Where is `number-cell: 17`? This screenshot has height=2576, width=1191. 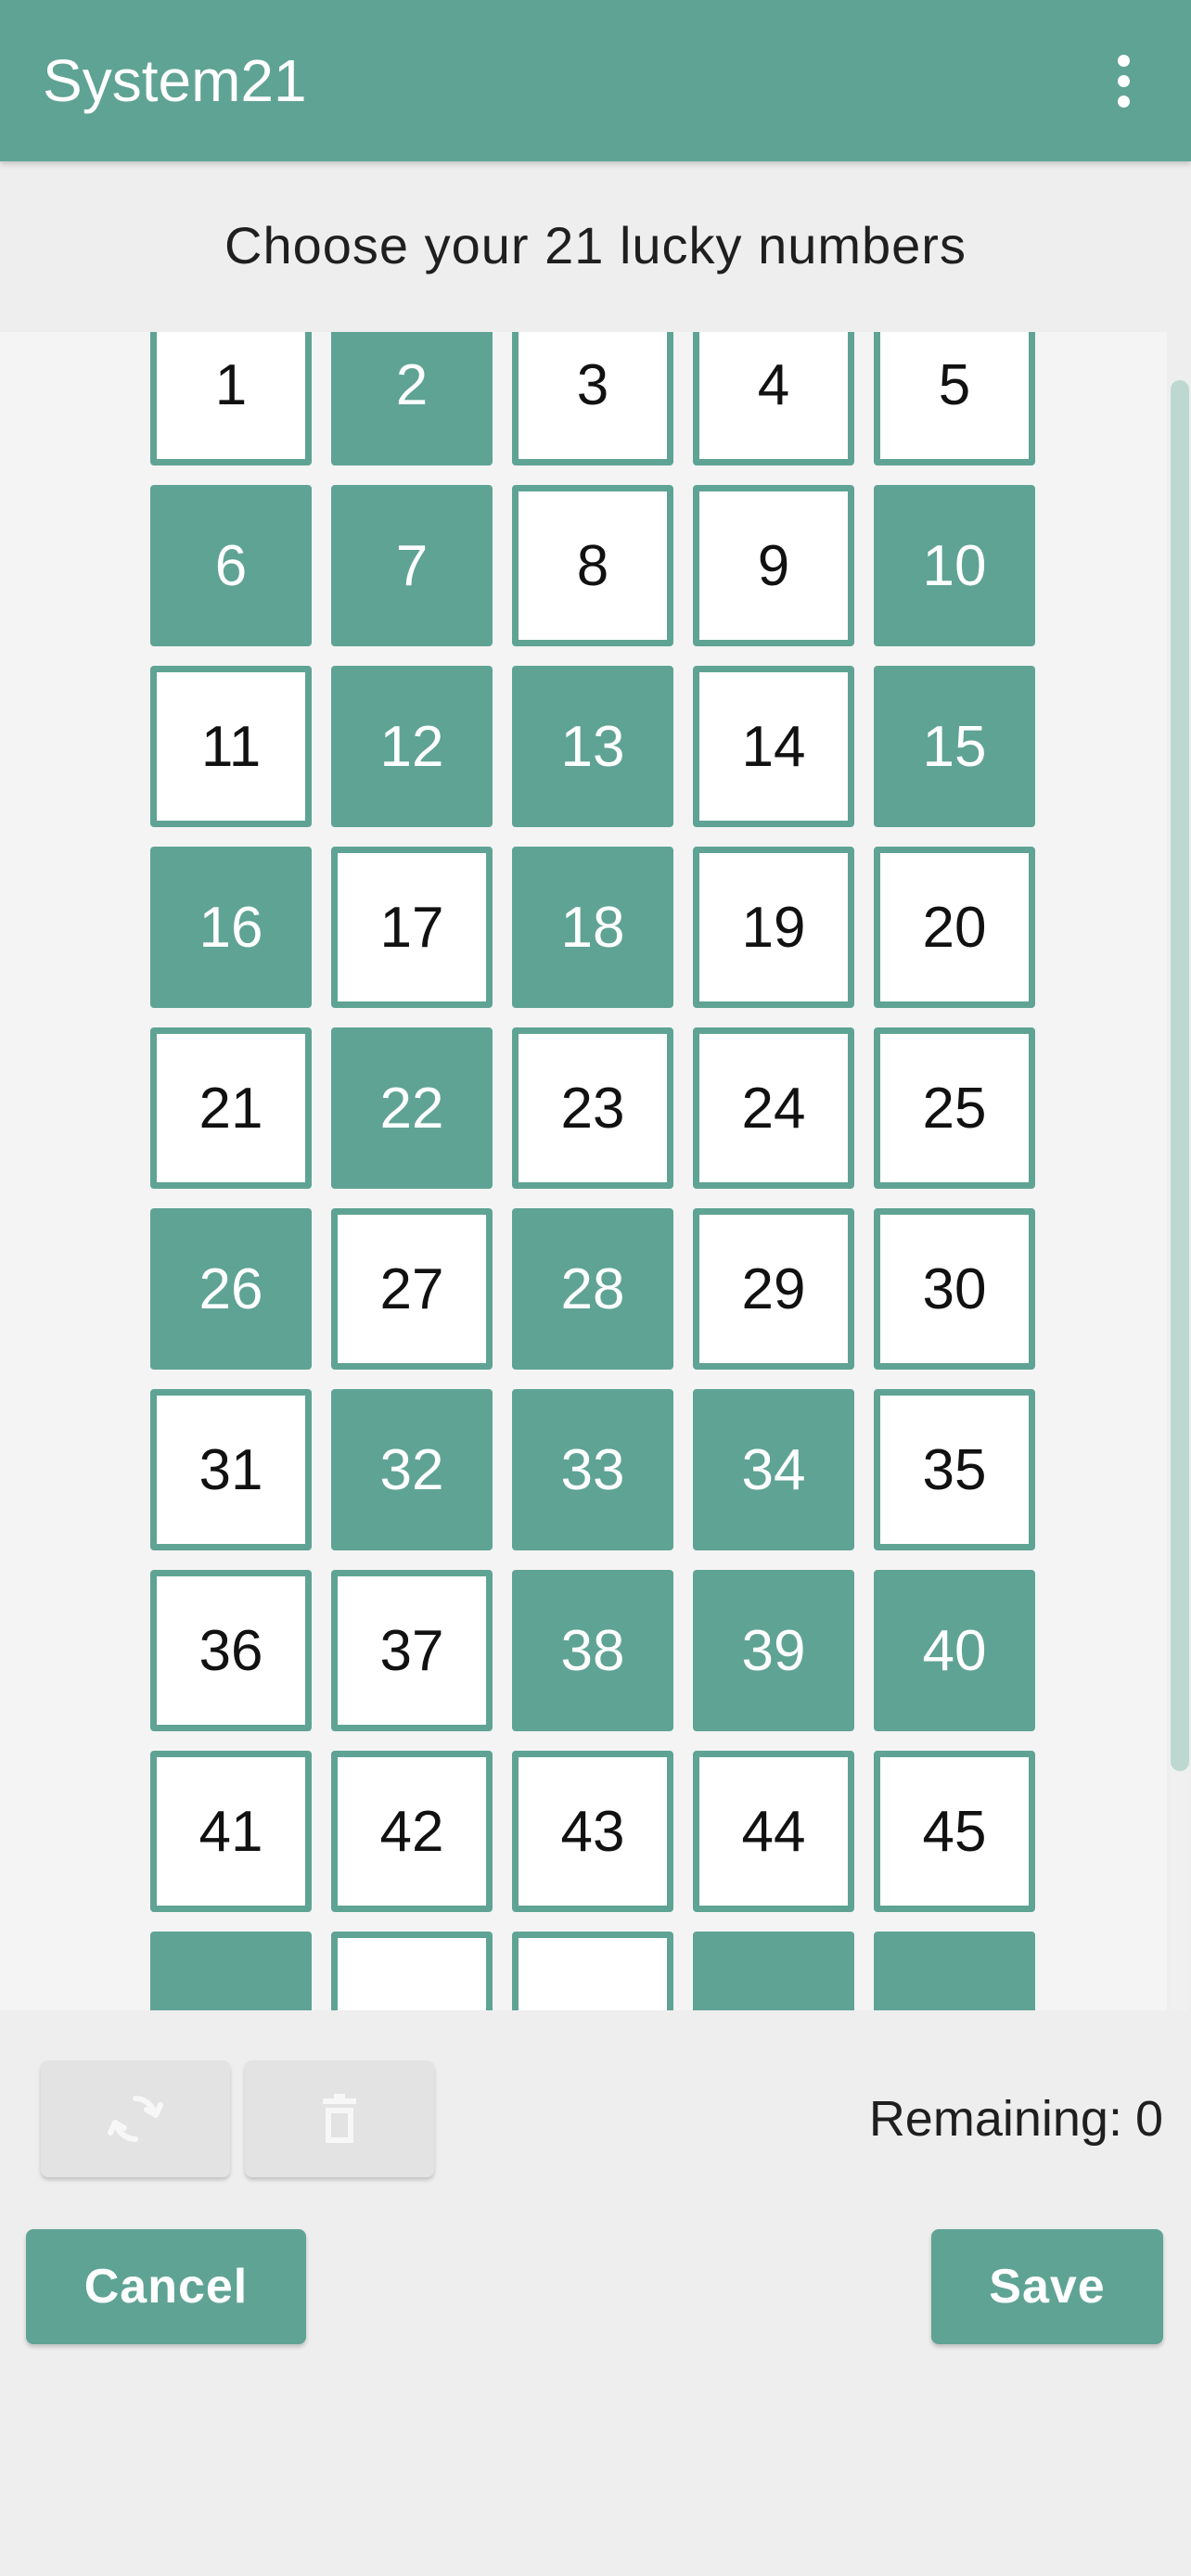 number-cell: 17 is located at coordinates (412, 927).